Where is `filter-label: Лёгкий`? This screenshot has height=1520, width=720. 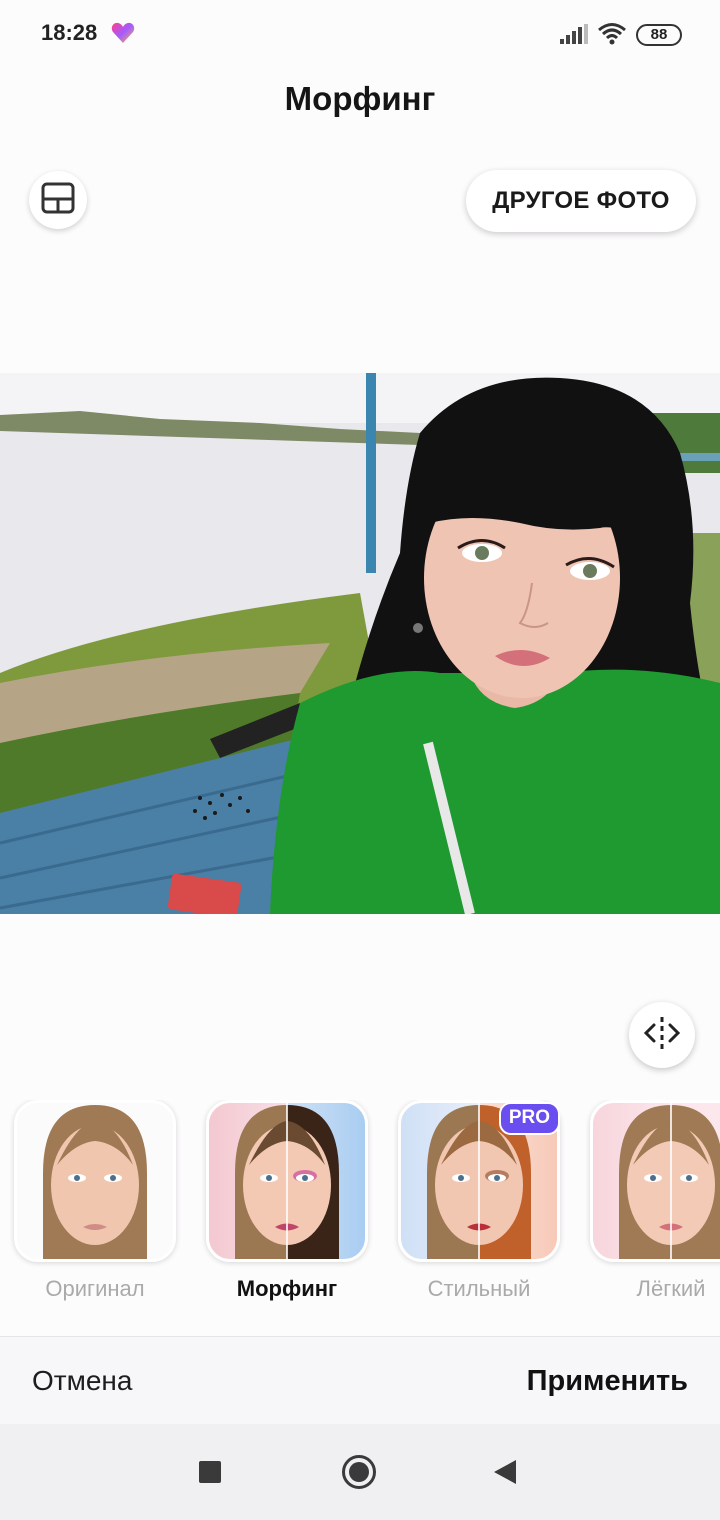
filter-label: Лёгкий is located at coordinates (671, 1288).